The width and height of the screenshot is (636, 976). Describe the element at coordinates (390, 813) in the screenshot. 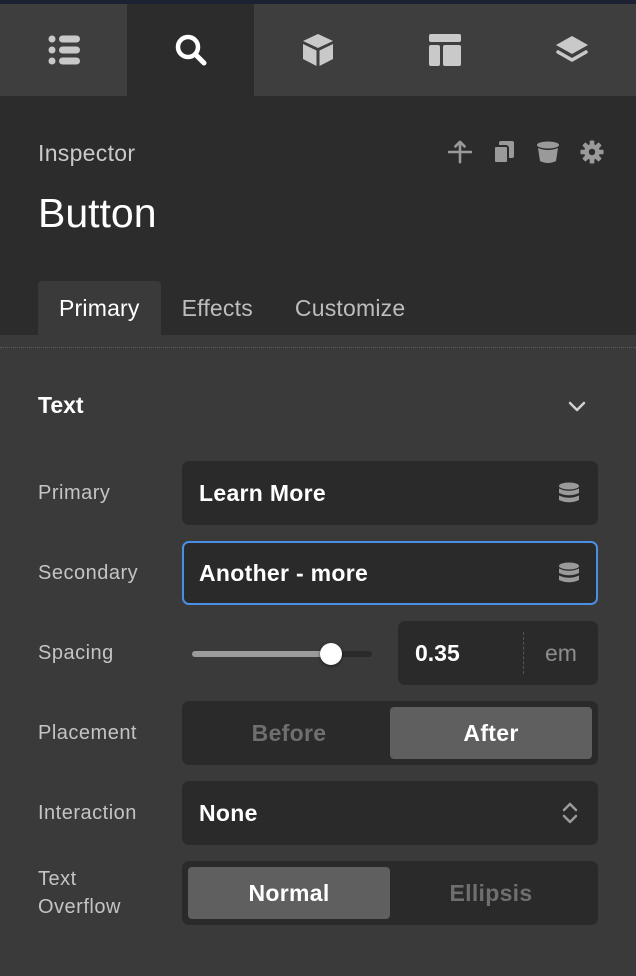

I see `interaction-select: None` at that location.